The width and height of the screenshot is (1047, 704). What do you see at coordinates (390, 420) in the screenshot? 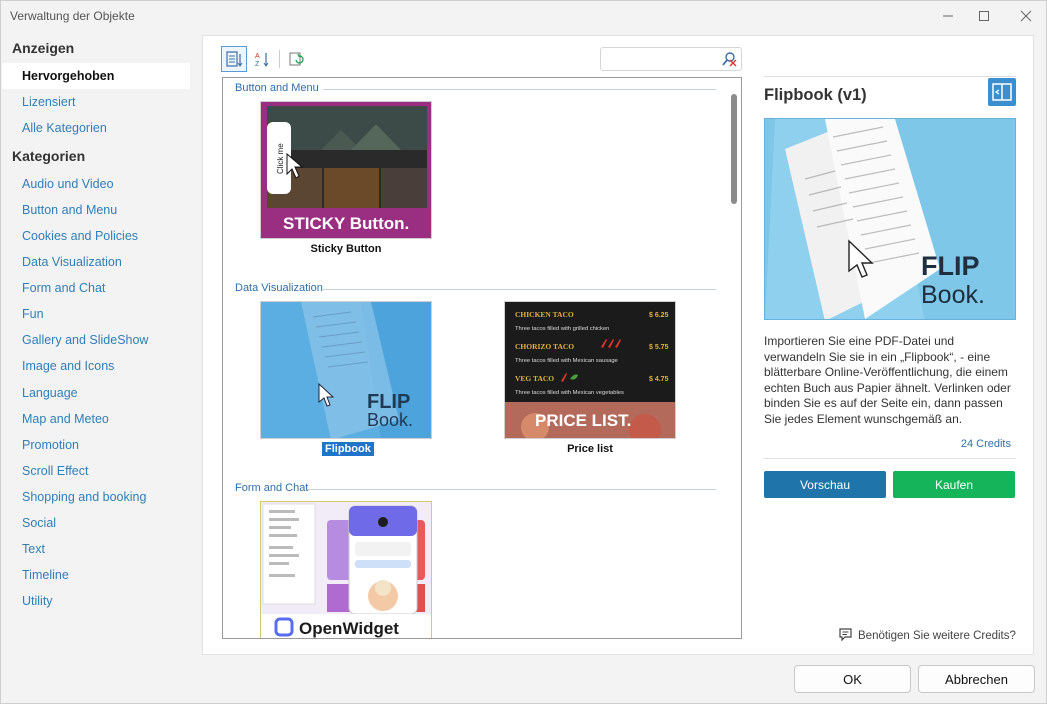
I see `flipbook-thumb-title-2: Book.` at bounding box center [390, 420].